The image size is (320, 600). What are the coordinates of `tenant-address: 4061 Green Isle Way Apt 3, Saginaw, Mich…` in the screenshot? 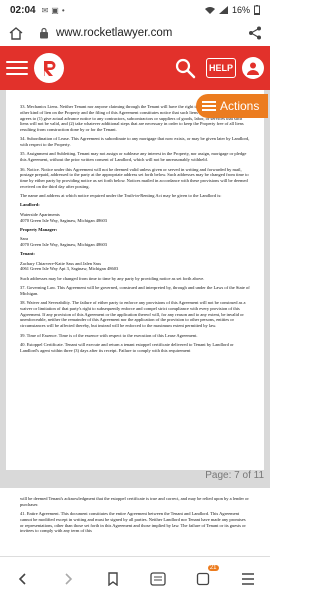 It's located at (69, 269).